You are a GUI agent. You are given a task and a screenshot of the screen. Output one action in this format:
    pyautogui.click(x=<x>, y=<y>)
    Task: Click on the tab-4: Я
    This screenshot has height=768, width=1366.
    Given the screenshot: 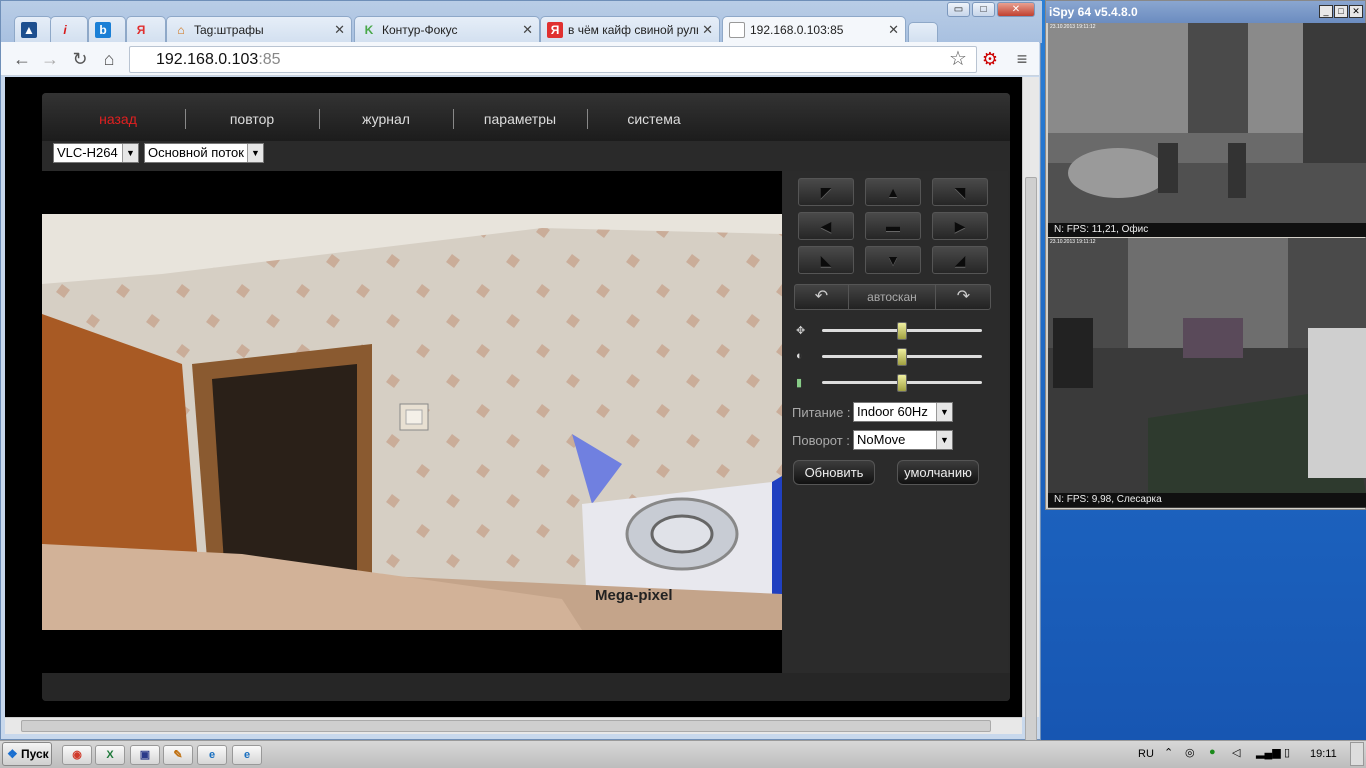 What is the action you would take?
    pyautogui.click(x=146, y=29)
    